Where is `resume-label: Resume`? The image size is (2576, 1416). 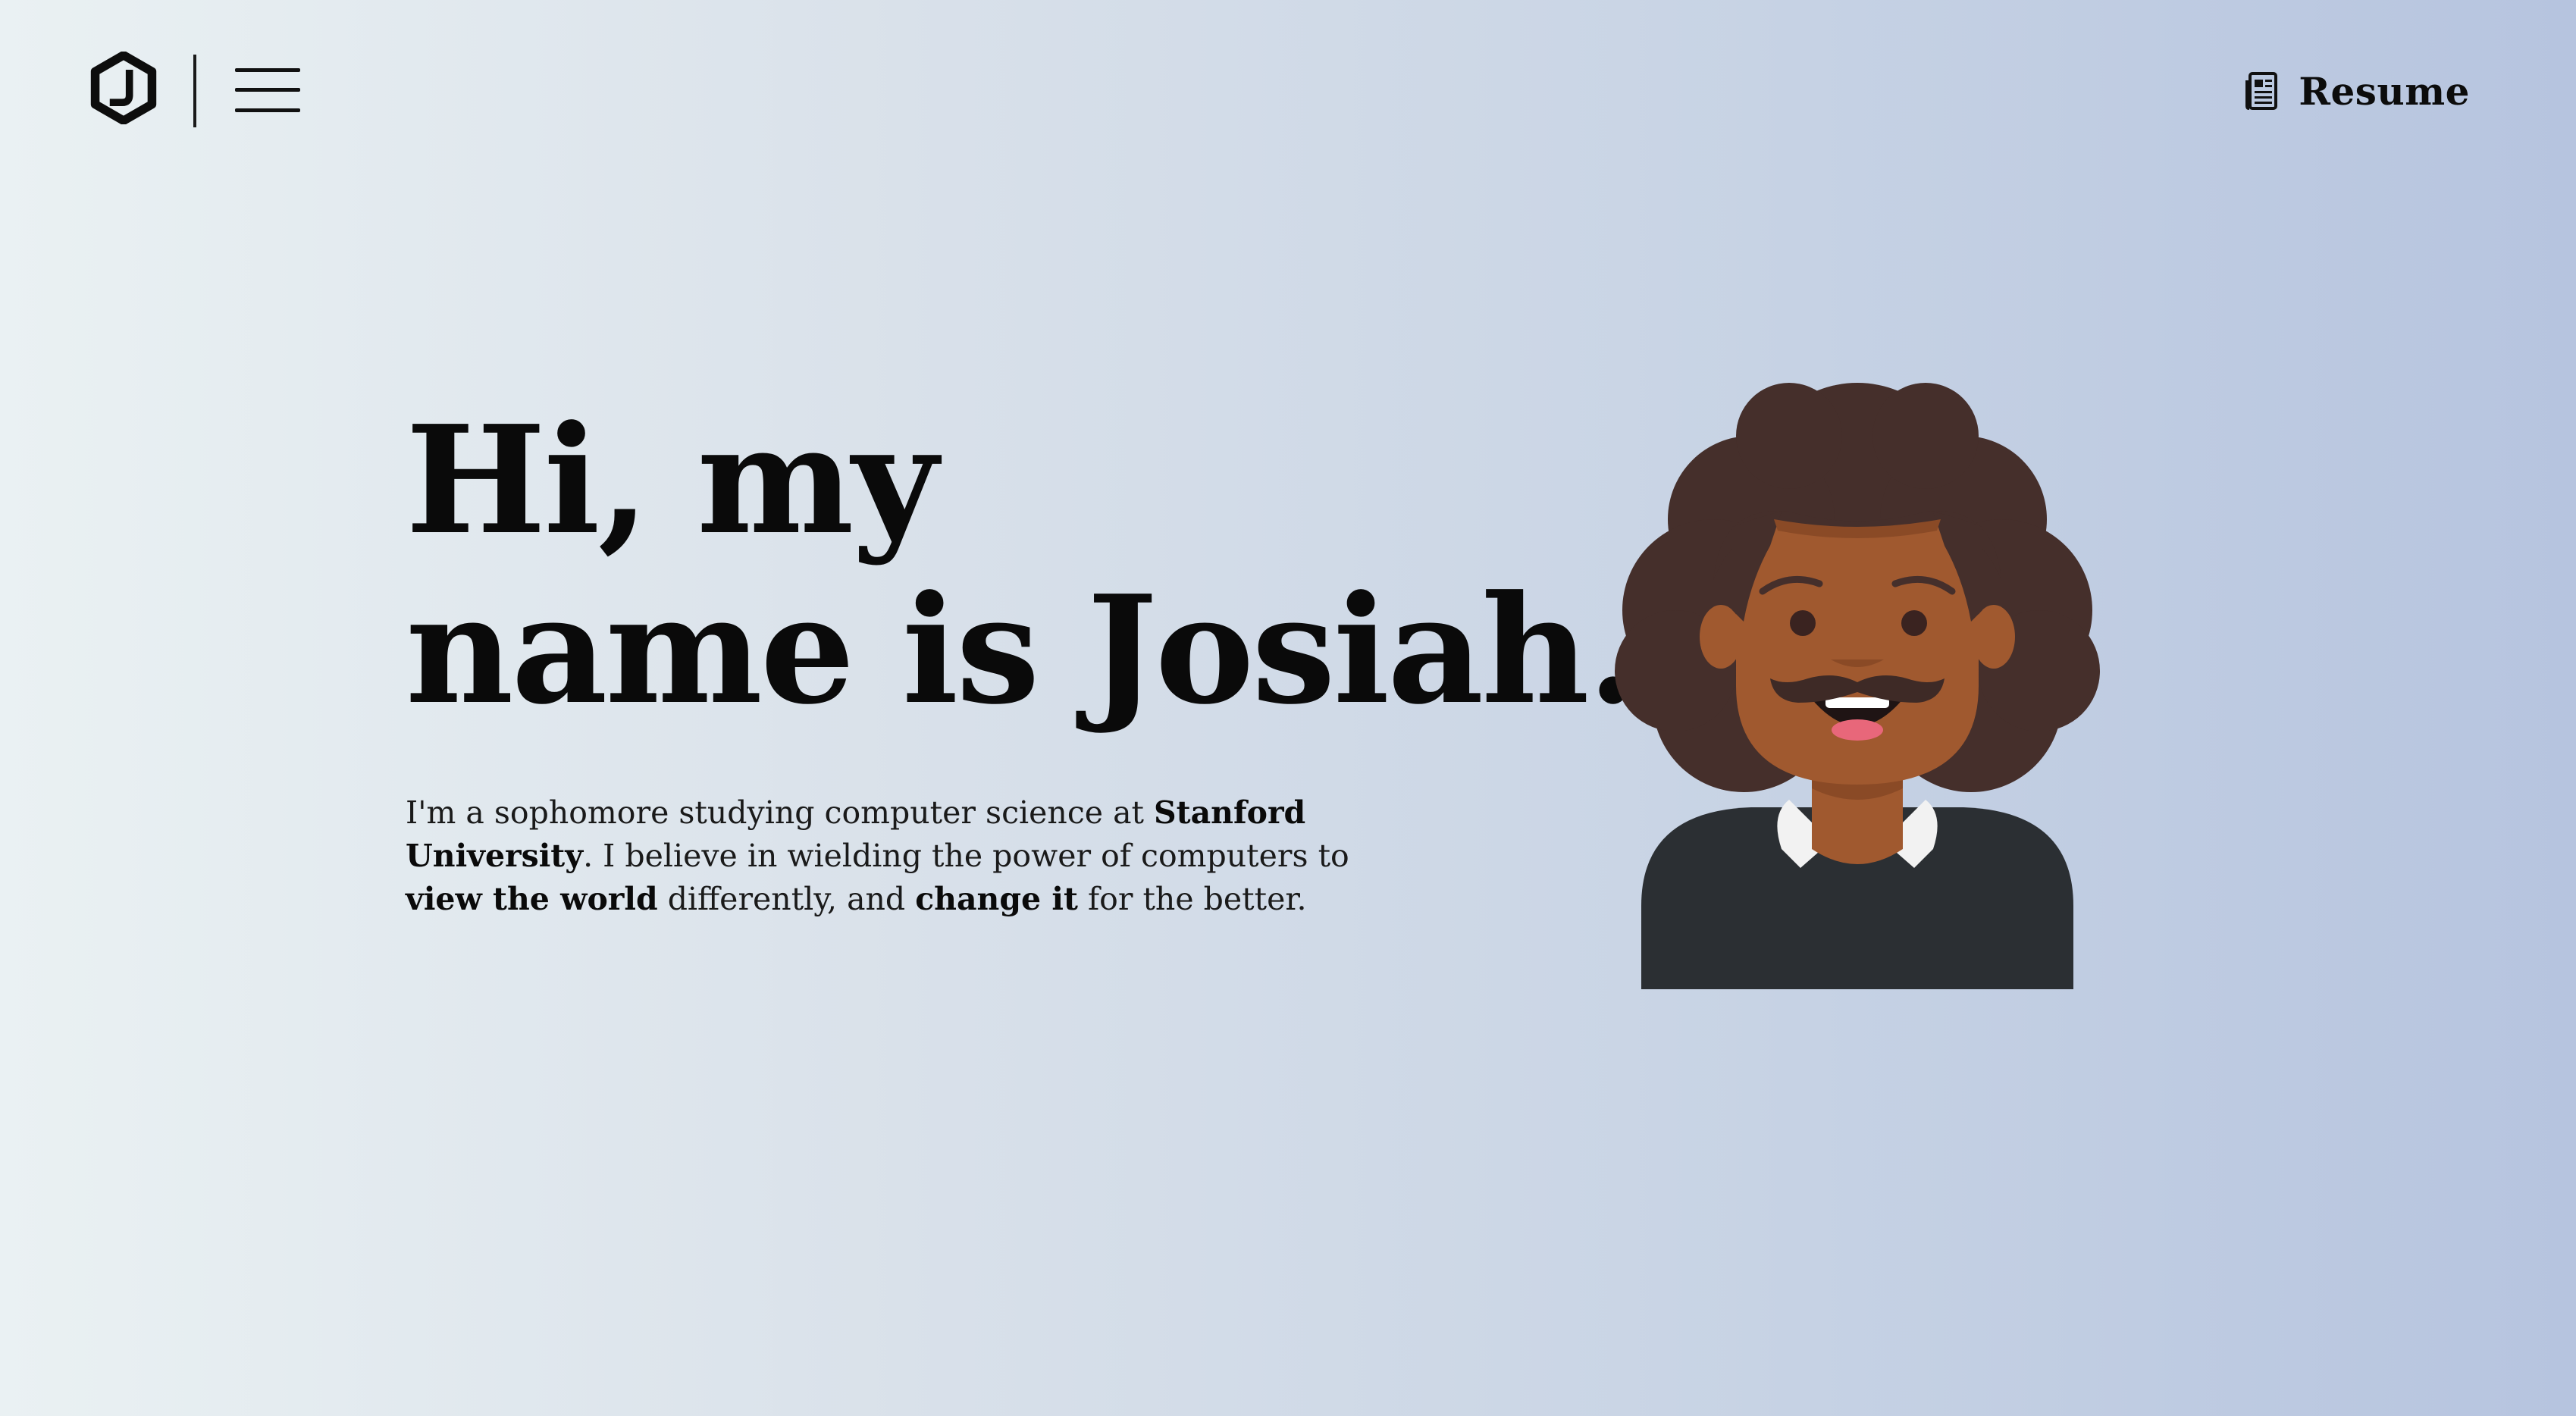 resume-label: Resume is located at coordinates (2385, 91).